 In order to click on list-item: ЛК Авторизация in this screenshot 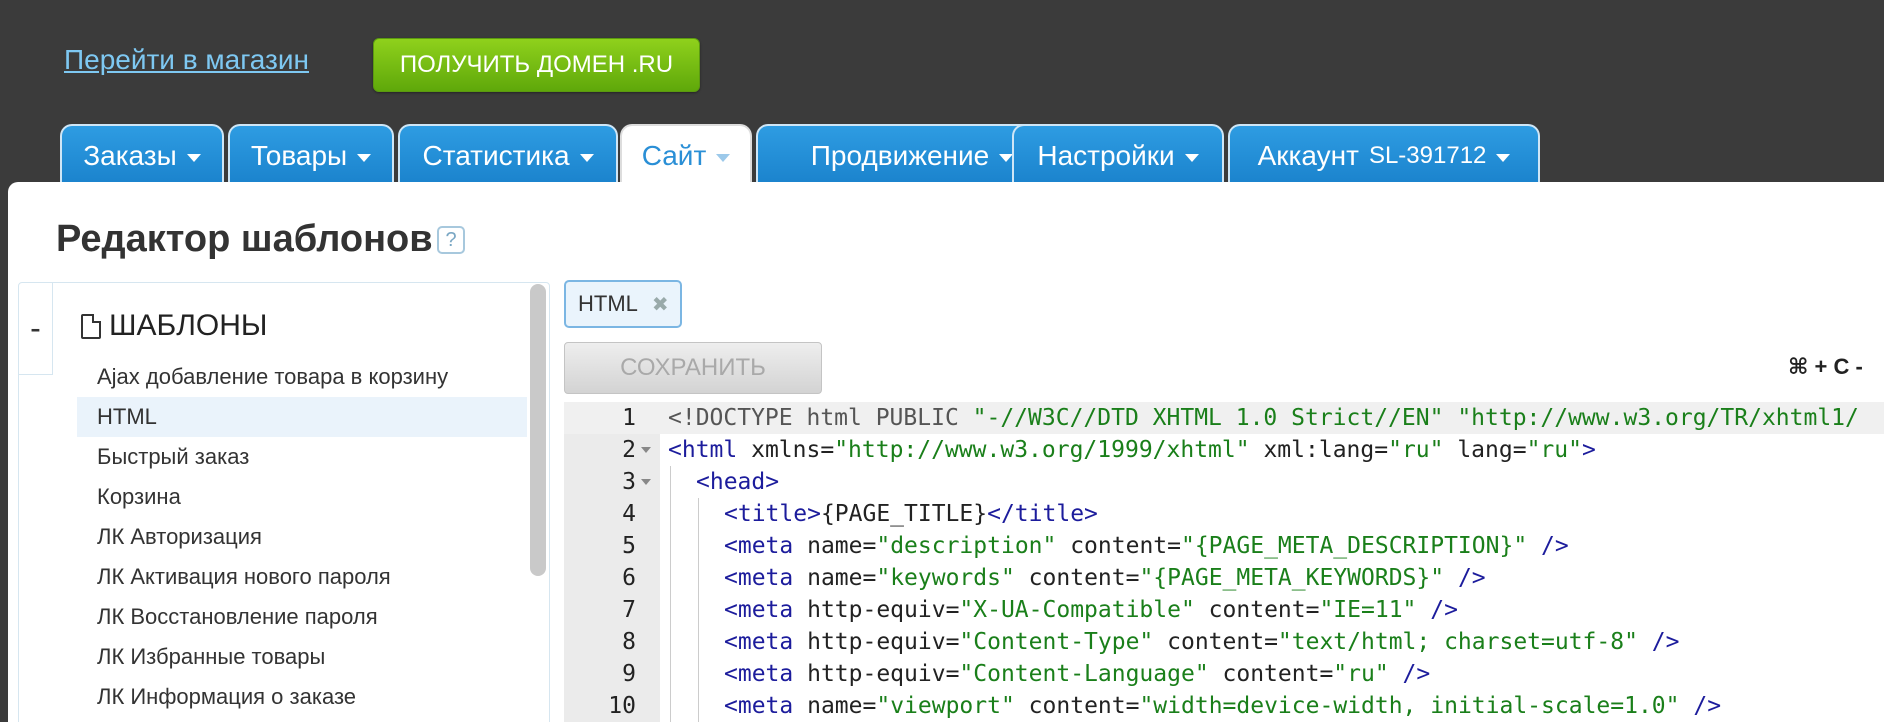, I will do `click(302, 537)`.